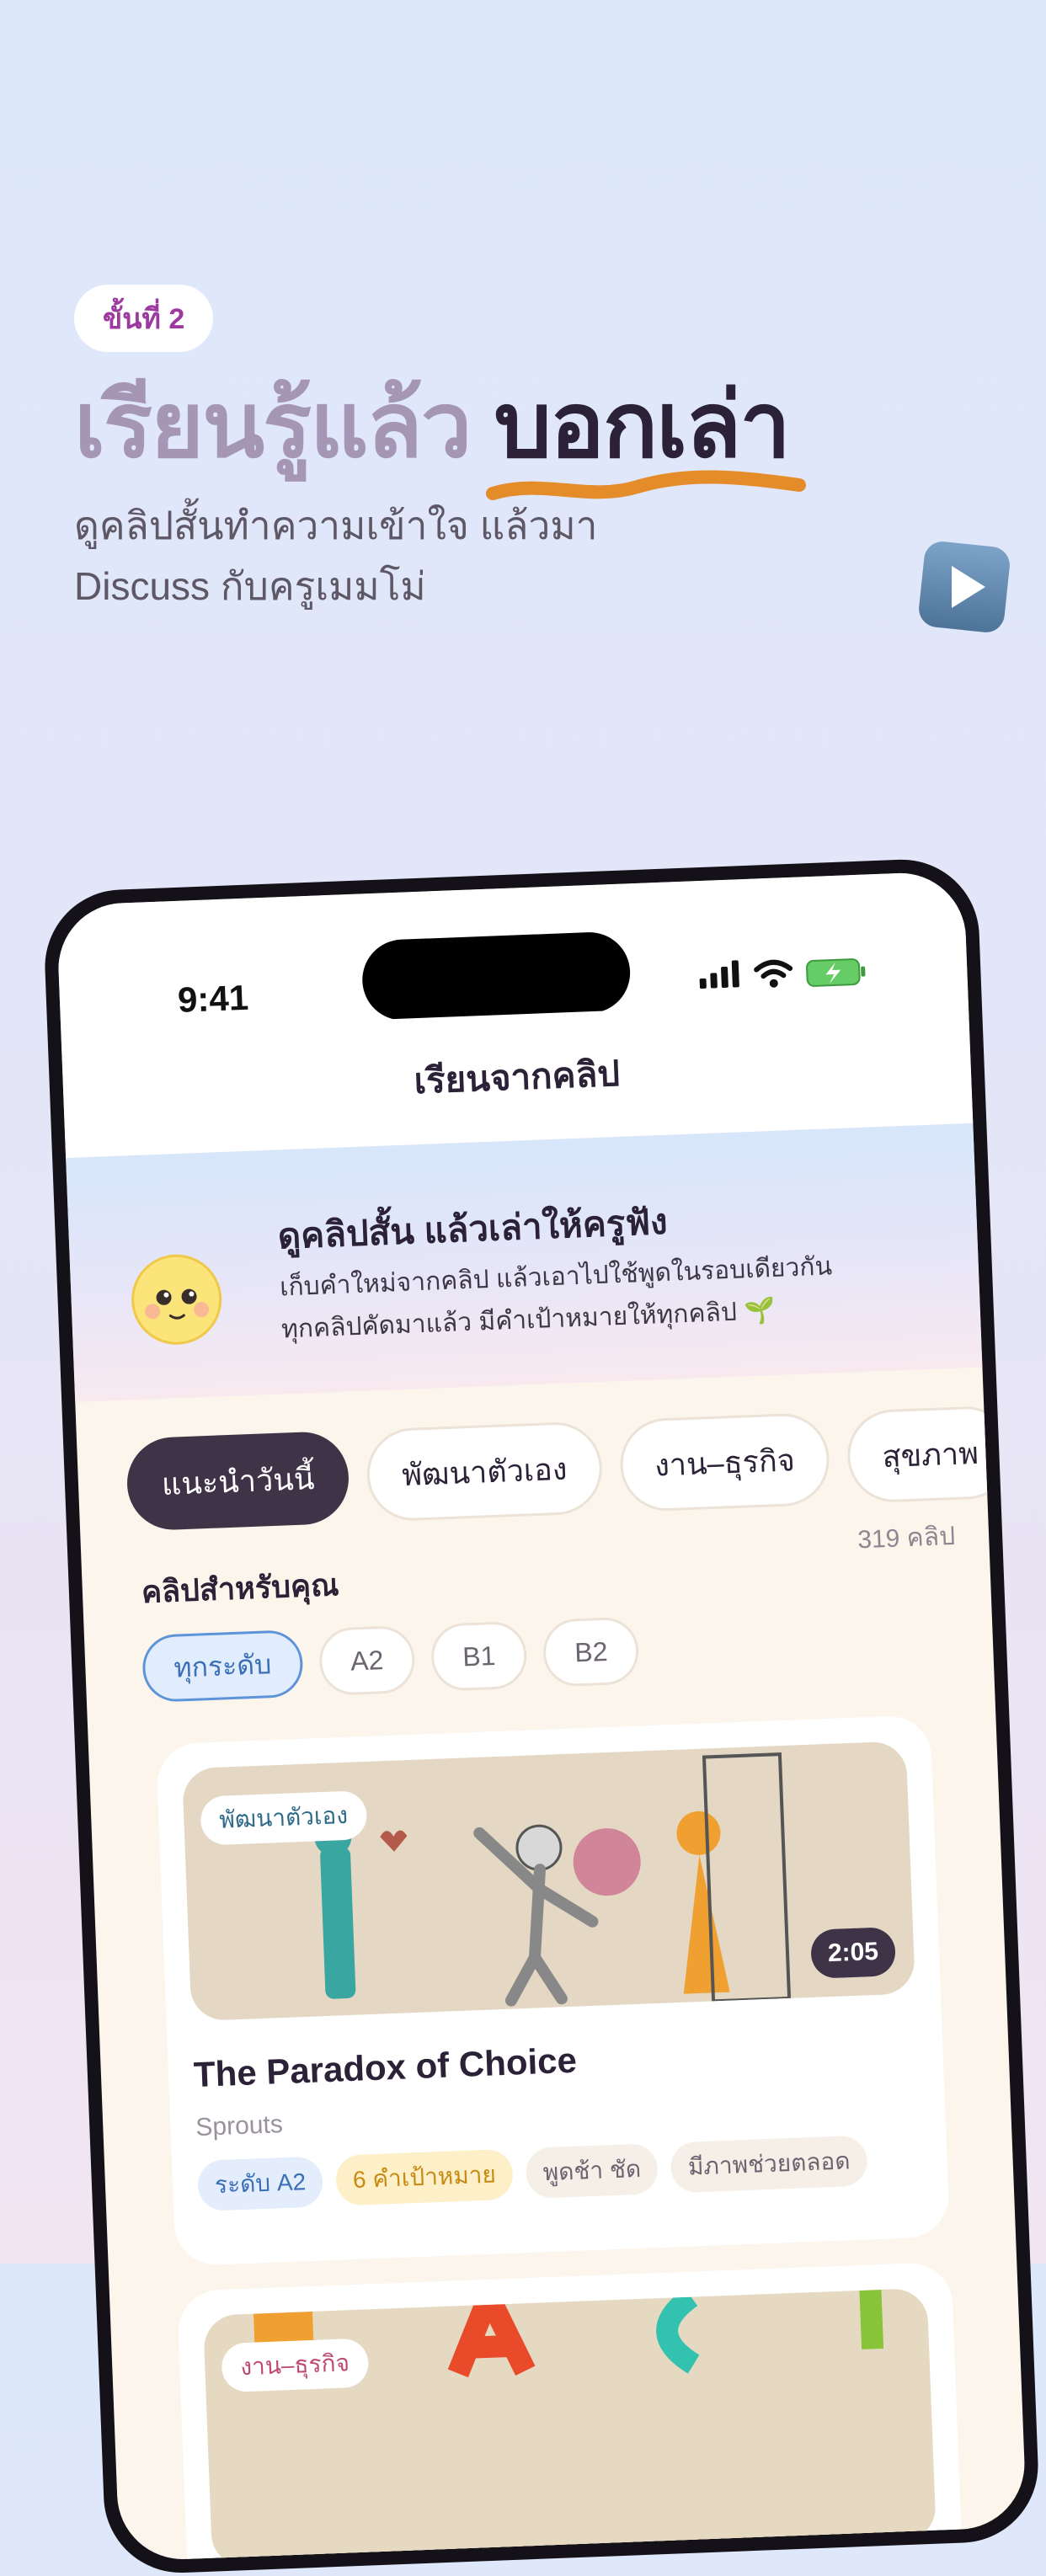 This screenshot has height=2576, width=1046. Describe the element at coordinates (769, 2164) in the screenshot. I see `tag-visual-aid: มีภาพช่วยตลอด` at that location.